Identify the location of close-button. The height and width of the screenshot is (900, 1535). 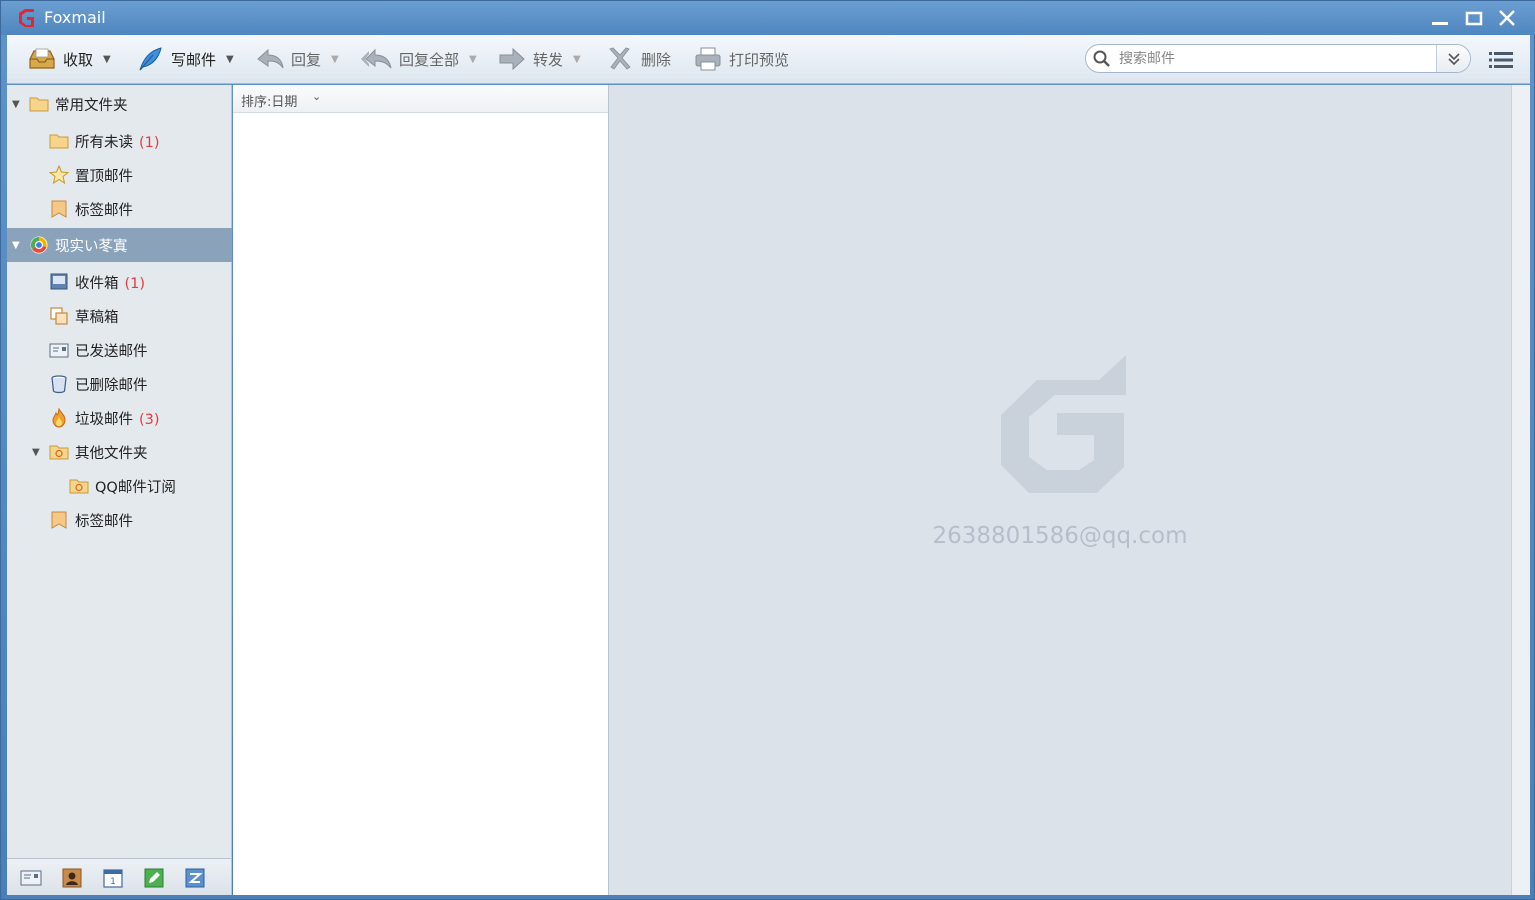
(1507, 18).